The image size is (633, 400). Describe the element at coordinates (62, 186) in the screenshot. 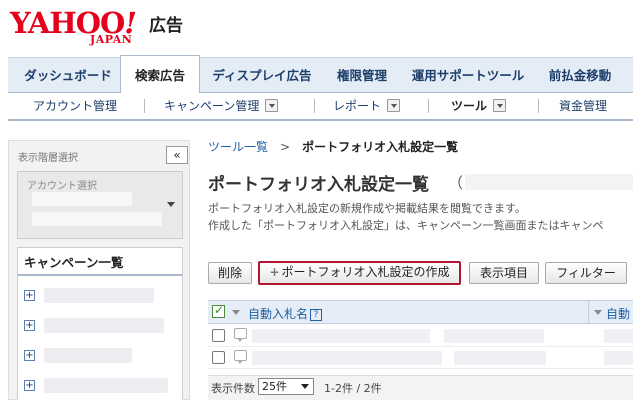

I see `account-selector-label: アカウント選択` at that location.